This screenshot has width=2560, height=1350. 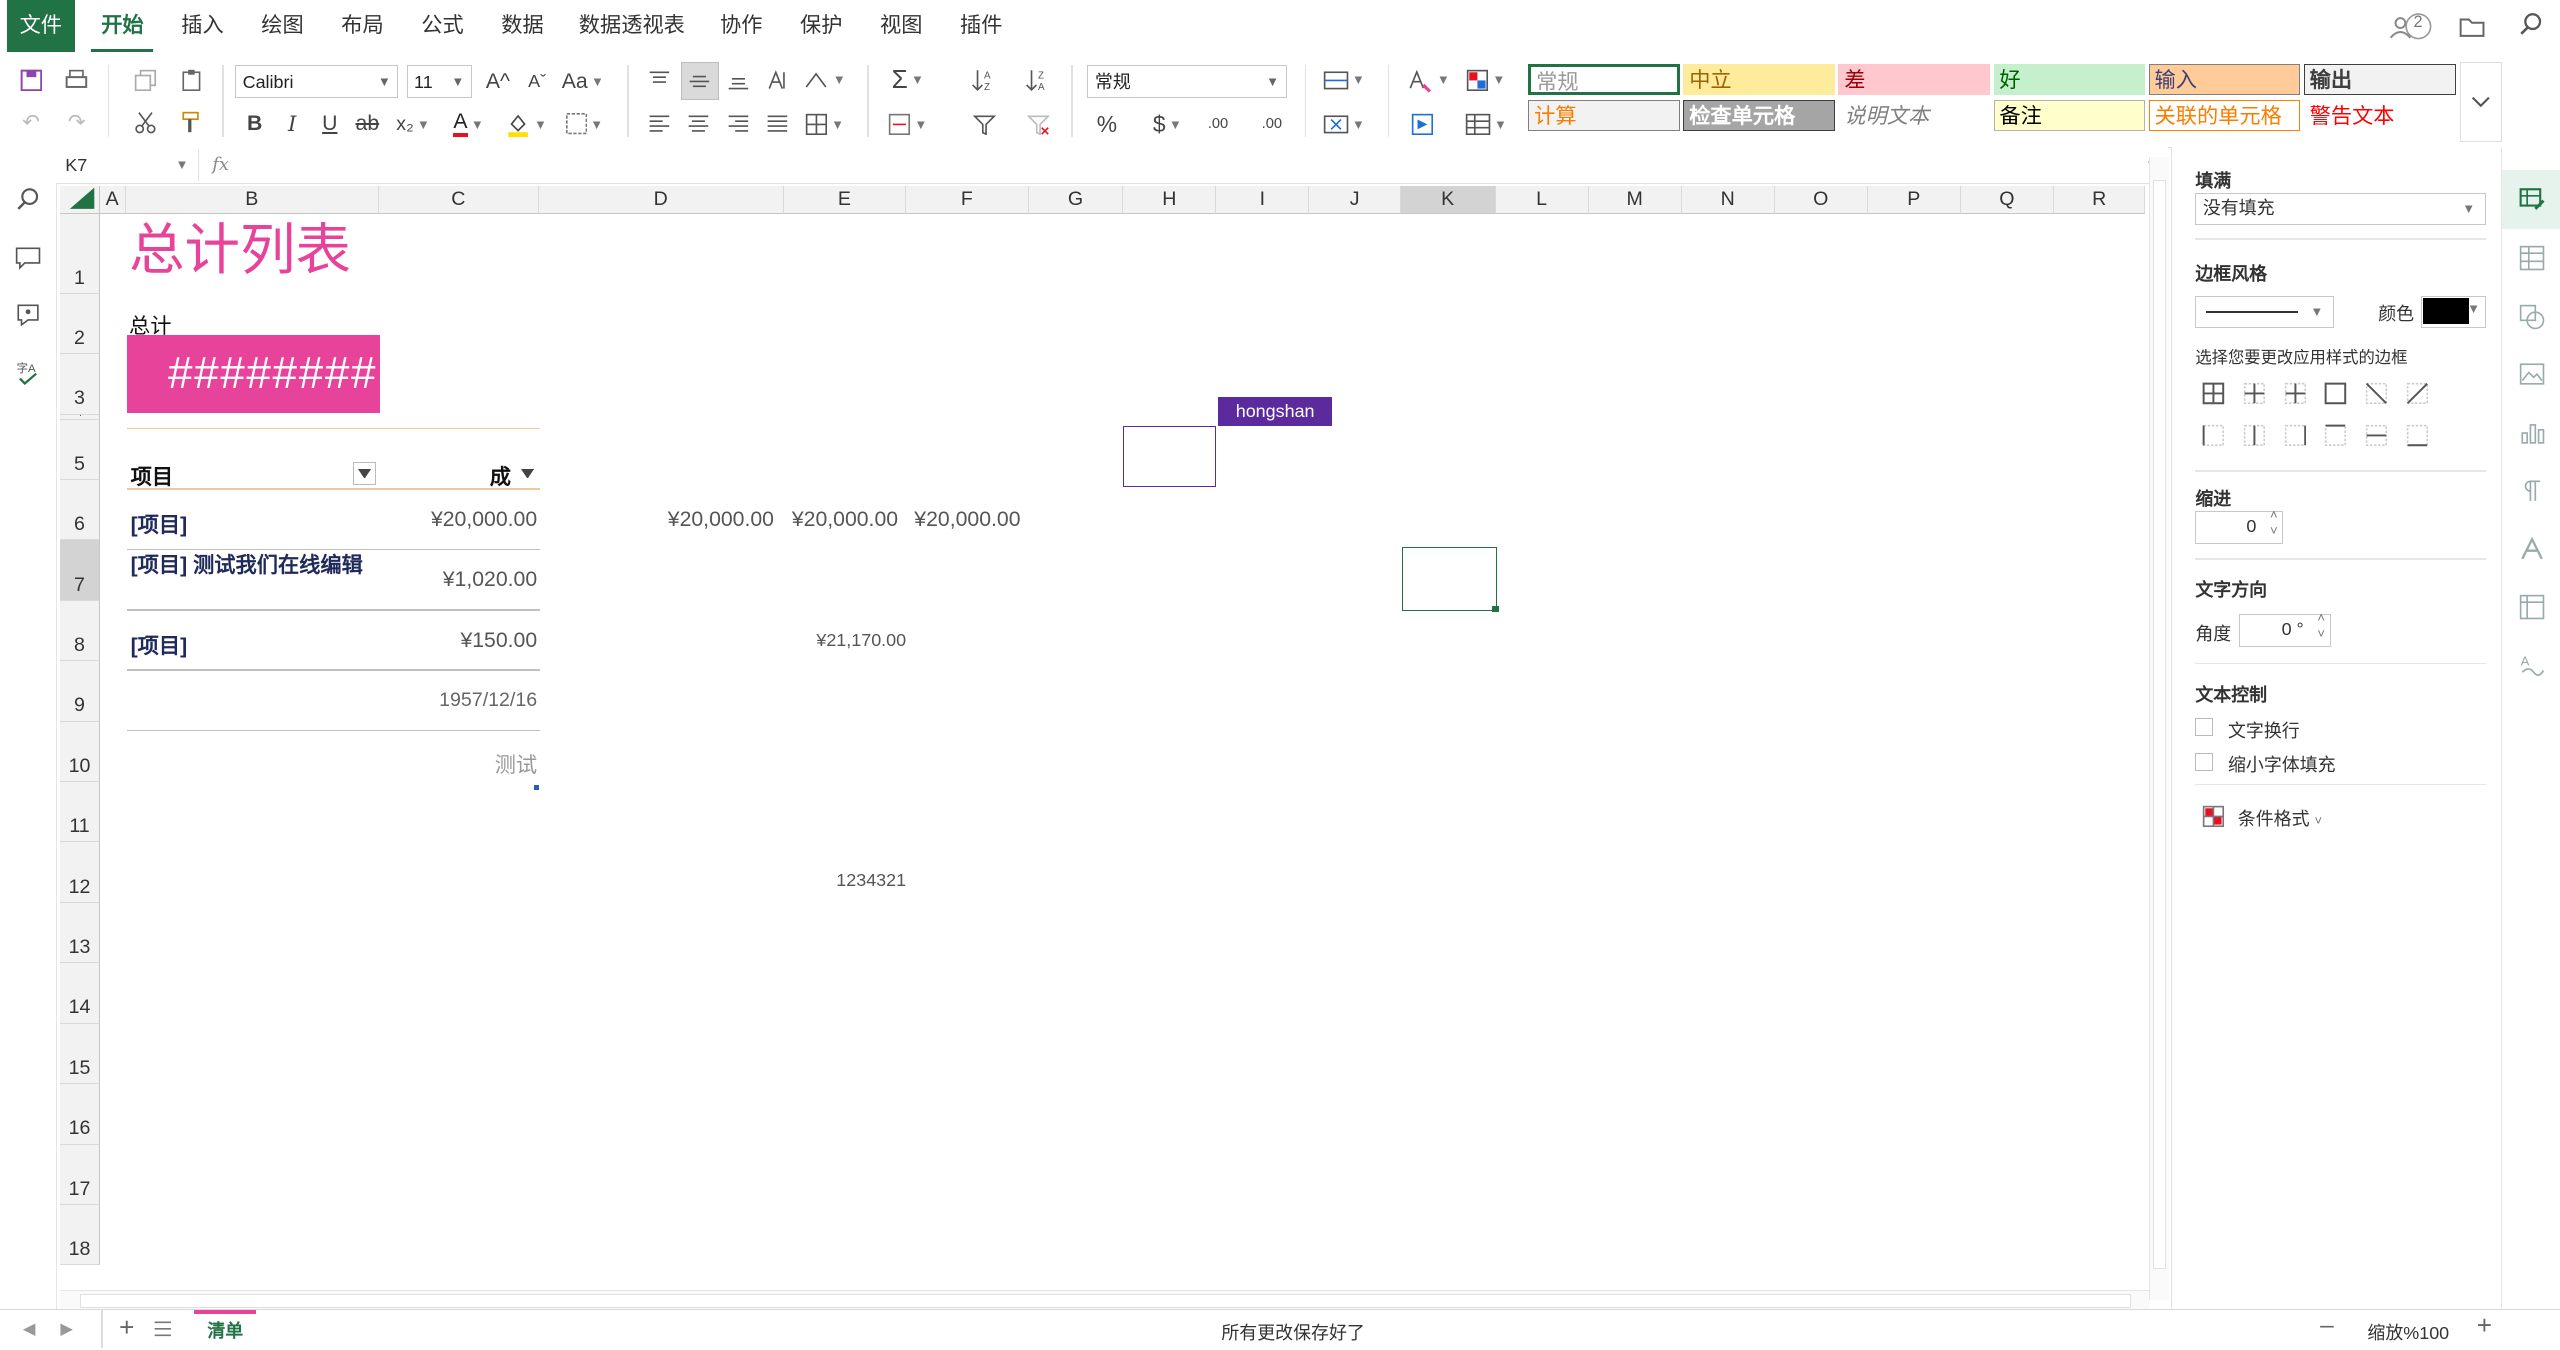 What do you see at coordinates (826, 640) in the screenshot?
I see `cell-e8: ¥21,170.00` at bounding box center [826, 640].